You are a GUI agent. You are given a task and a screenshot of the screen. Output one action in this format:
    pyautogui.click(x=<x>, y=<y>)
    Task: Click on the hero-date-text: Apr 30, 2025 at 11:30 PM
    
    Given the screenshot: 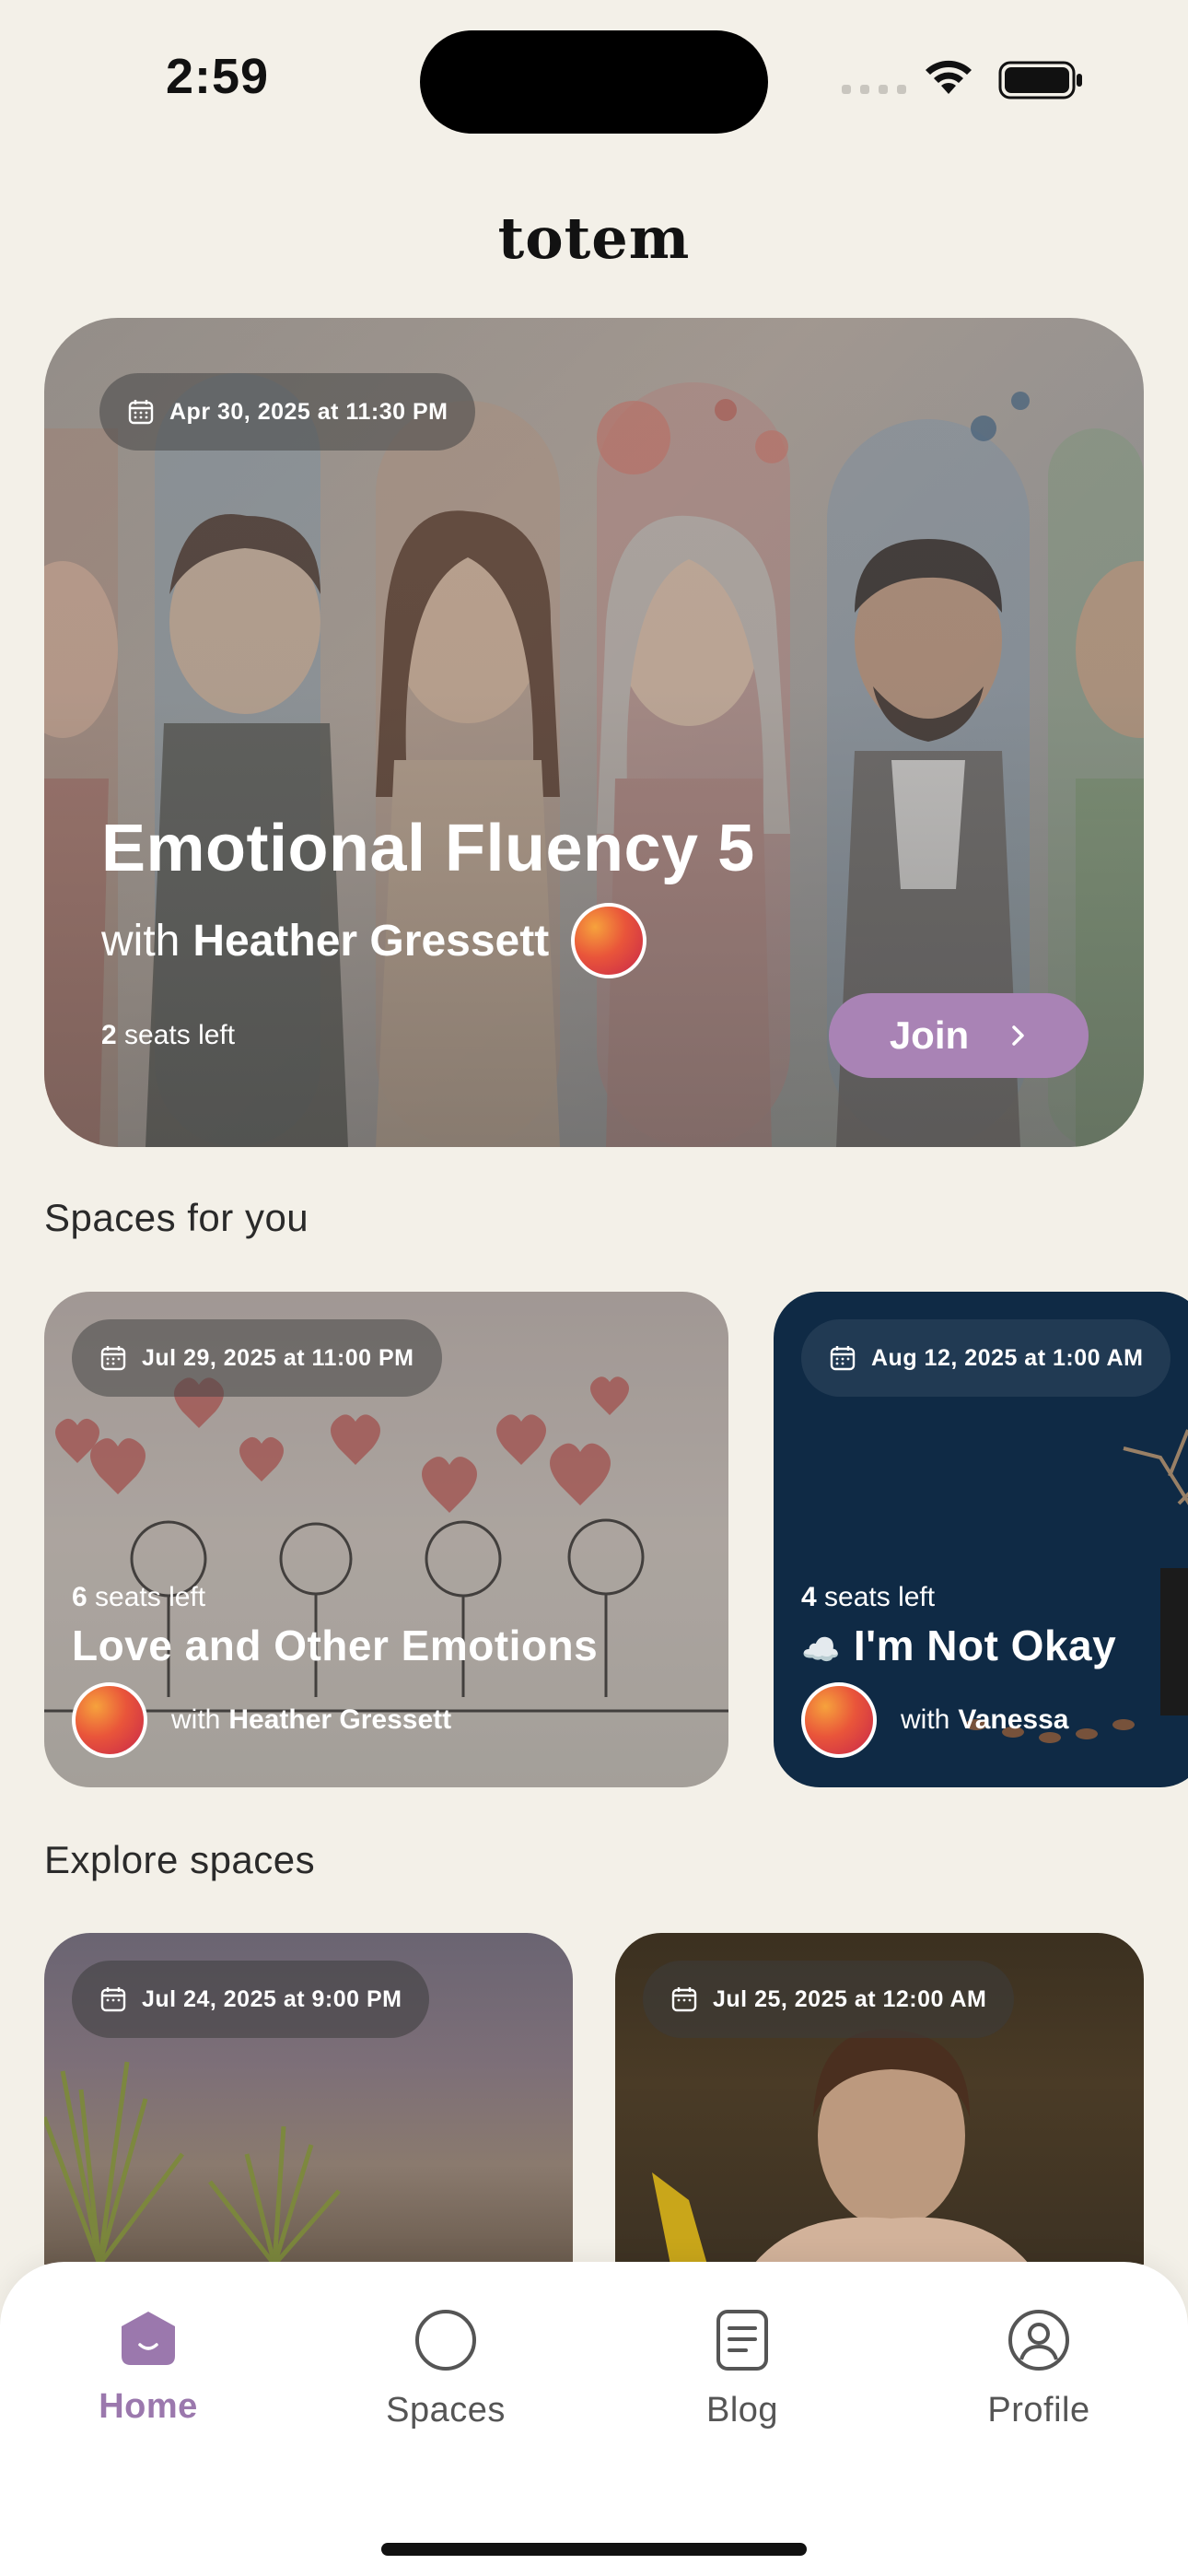 What is the action you would take?
    pyautogui.click(x=308, y=411)
    